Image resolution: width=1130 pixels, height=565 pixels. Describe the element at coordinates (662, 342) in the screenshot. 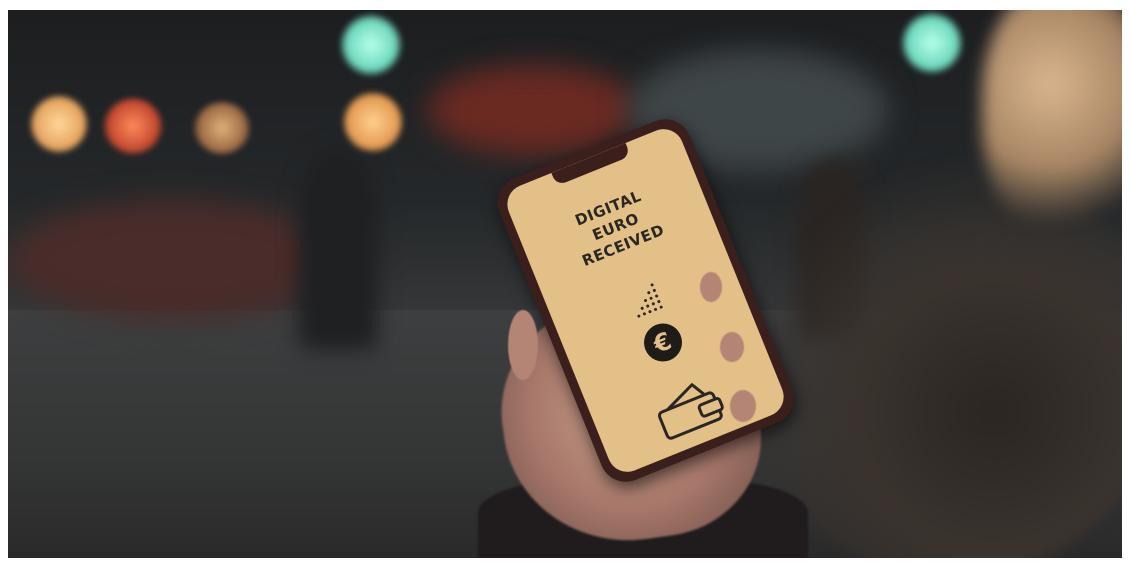

I see `euro-coin-icon: €` at that location.